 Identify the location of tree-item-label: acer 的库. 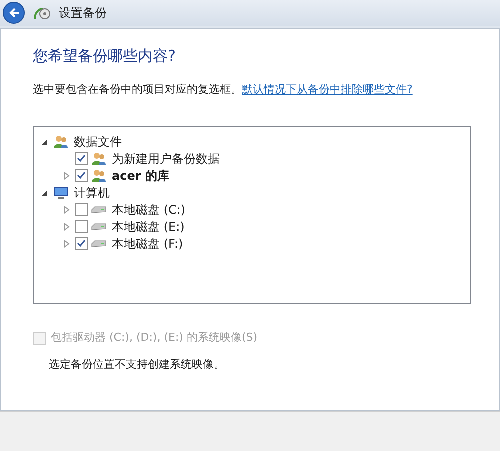
(141, 175).